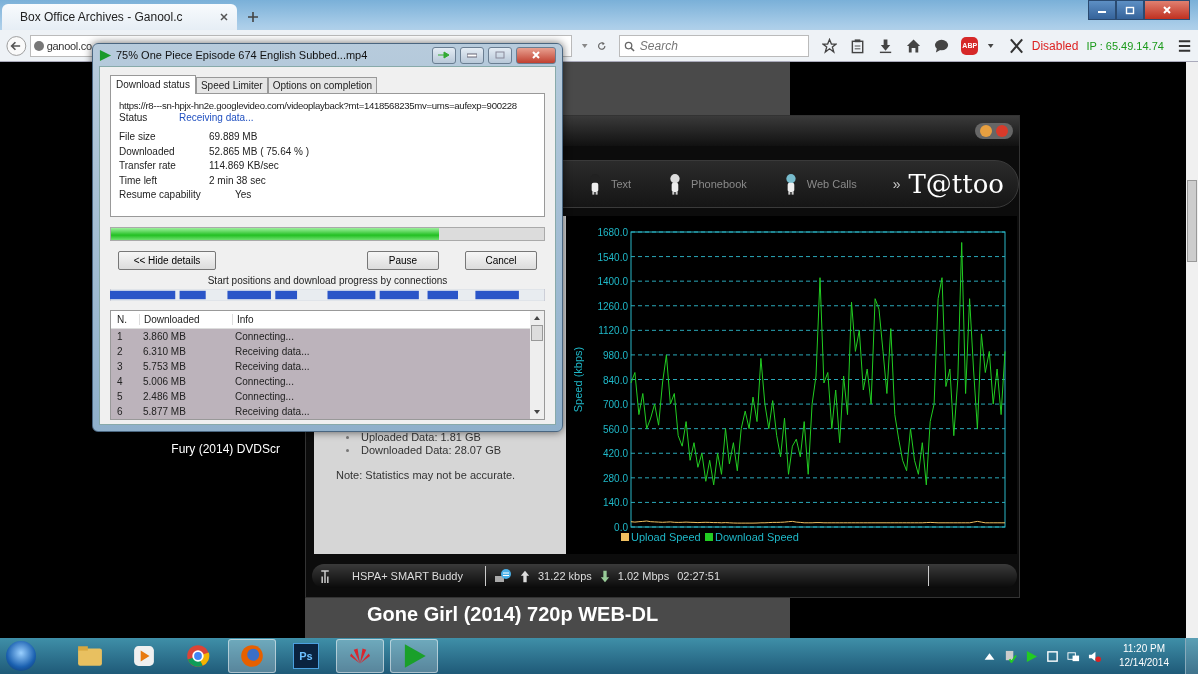  Describe the element at coordinates (666, 537) in the screenshot. I see `legend-label: Upload Speed` at that location.